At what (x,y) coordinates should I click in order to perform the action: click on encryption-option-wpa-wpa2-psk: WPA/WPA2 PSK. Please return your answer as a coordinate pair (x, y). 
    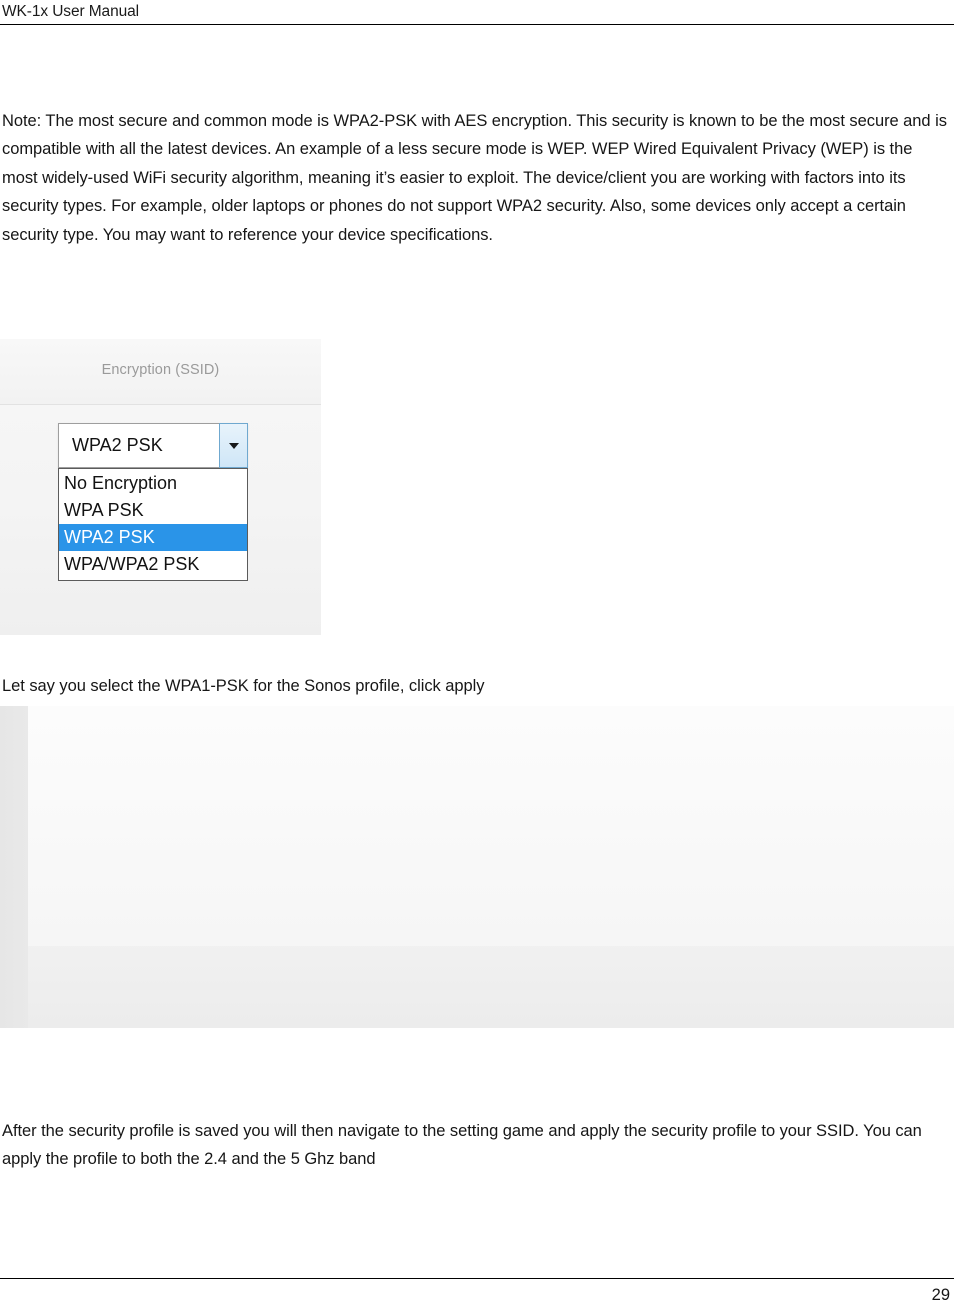
    Looking at the image, I should click on (153, 564).